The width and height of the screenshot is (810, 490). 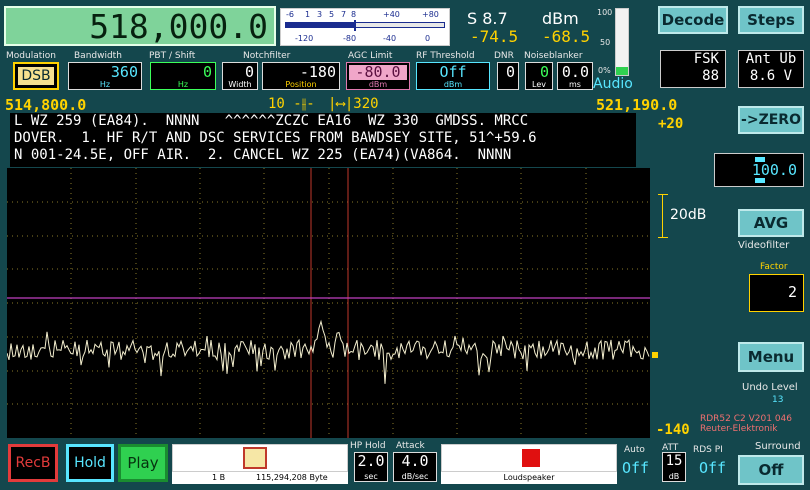 What do you see at coordinates (771, 59) in the screenshot?
I see `antenna-name: Ant Ub` at bounding box center [771, 59].